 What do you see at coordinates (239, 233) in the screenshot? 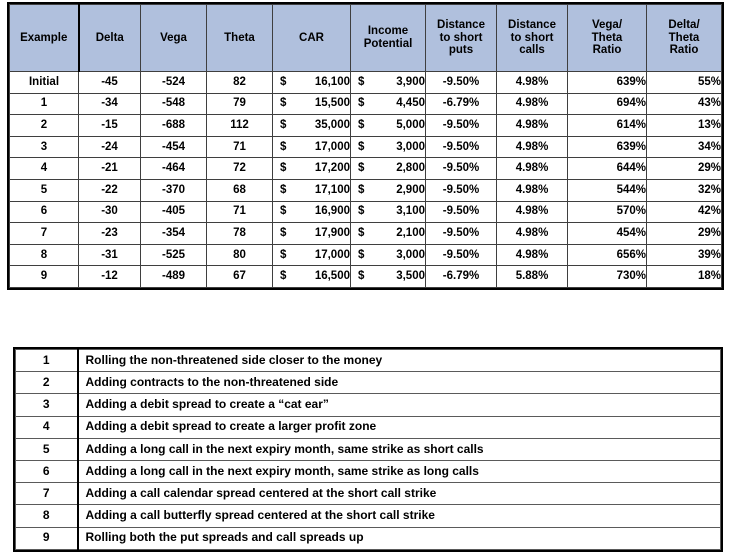
I see `cell-theta: 78` at bounding box center [239, 233].